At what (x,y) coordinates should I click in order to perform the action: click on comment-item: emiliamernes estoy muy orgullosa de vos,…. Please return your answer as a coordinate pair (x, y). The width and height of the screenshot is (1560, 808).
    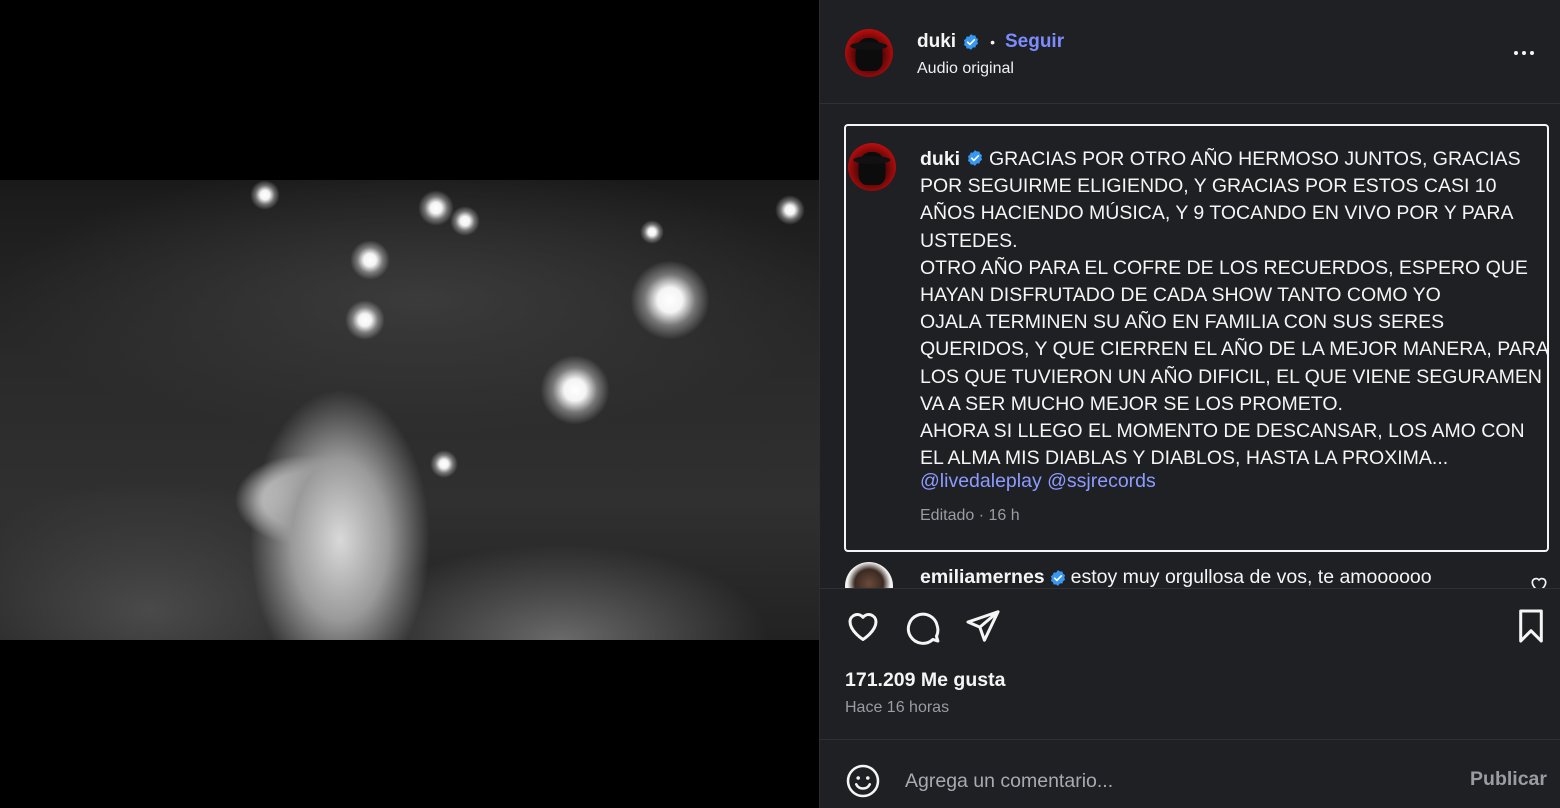
    Looking at the image, I should click on (1190, 572).